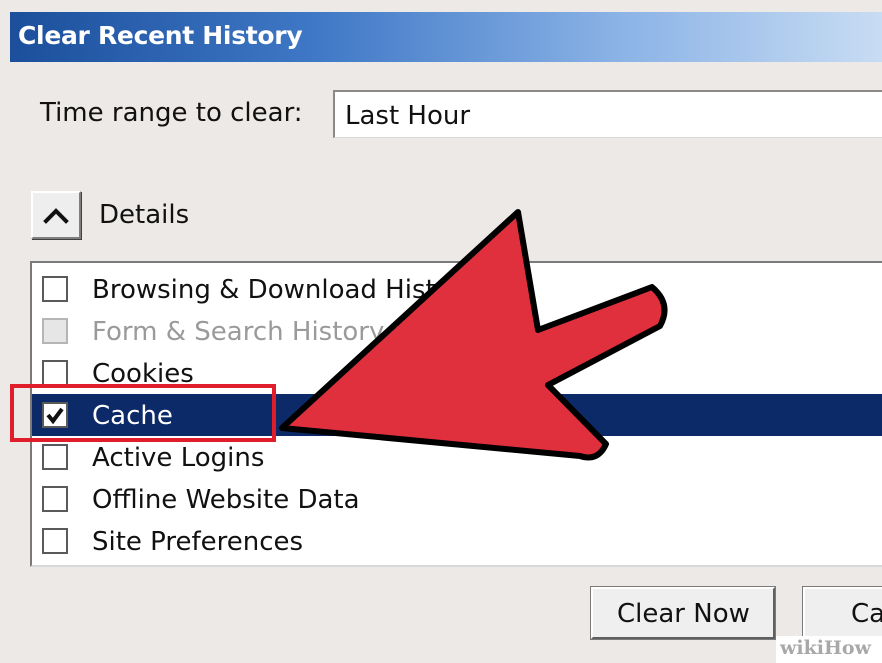  I want to click on cache-highlight-box, so click(143, 413).